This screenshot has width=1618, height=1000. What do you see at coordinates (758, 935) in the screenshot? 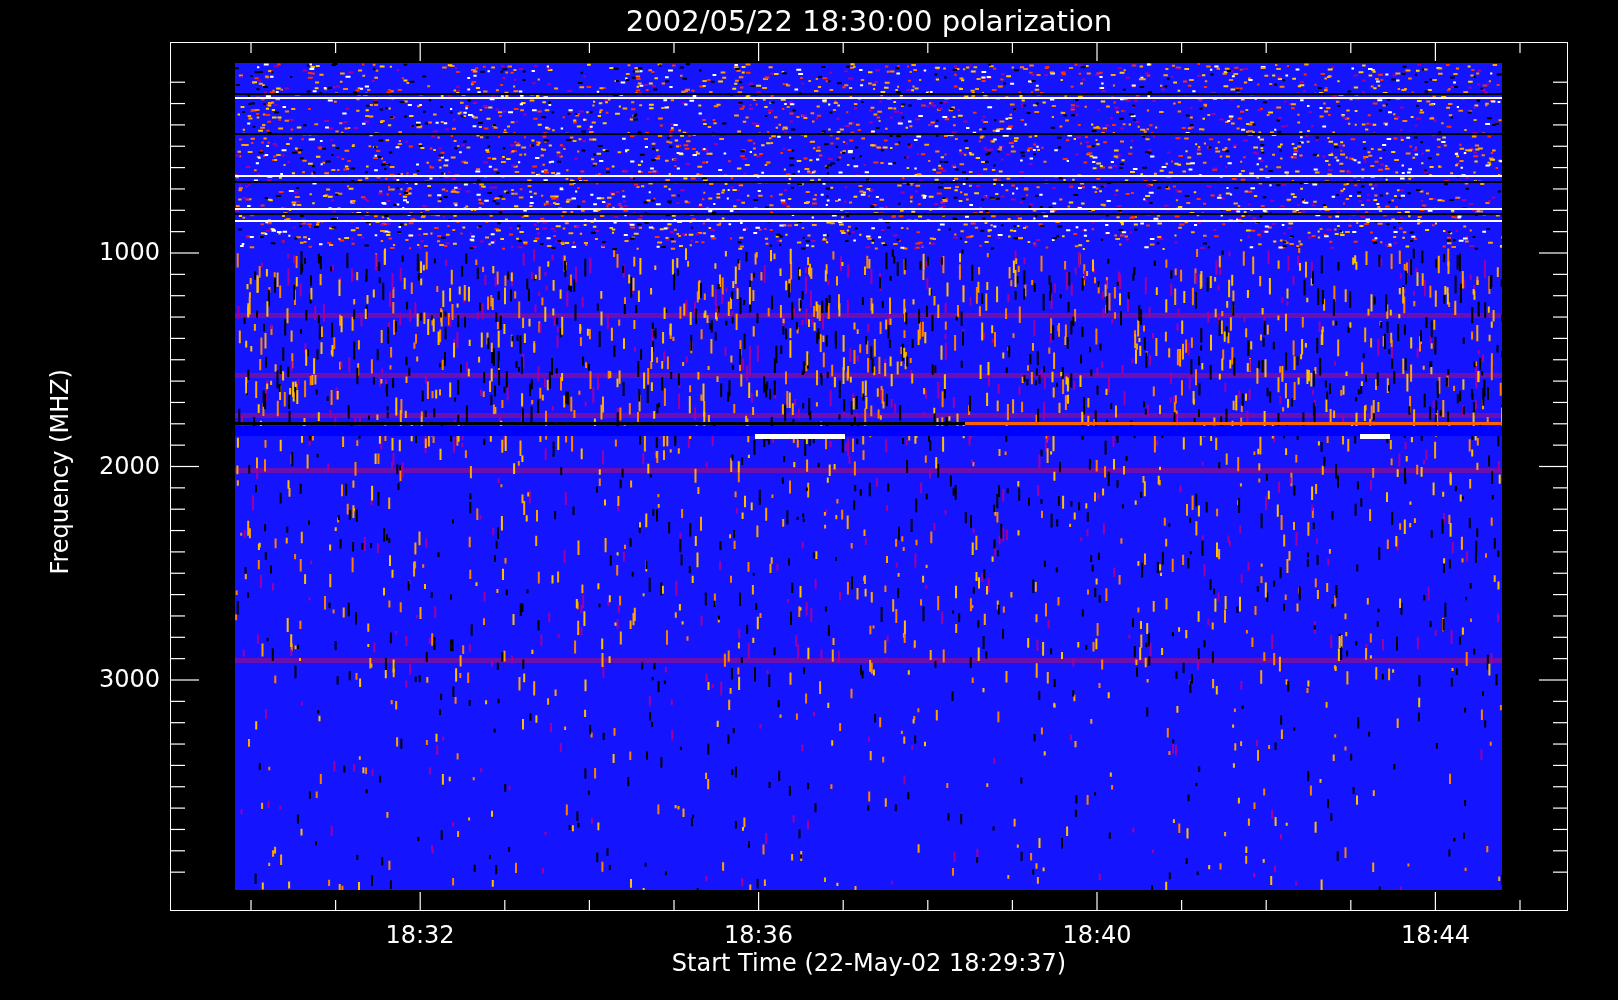
I see `x-tick-label: 18:36` at bounding box center [758, 935].